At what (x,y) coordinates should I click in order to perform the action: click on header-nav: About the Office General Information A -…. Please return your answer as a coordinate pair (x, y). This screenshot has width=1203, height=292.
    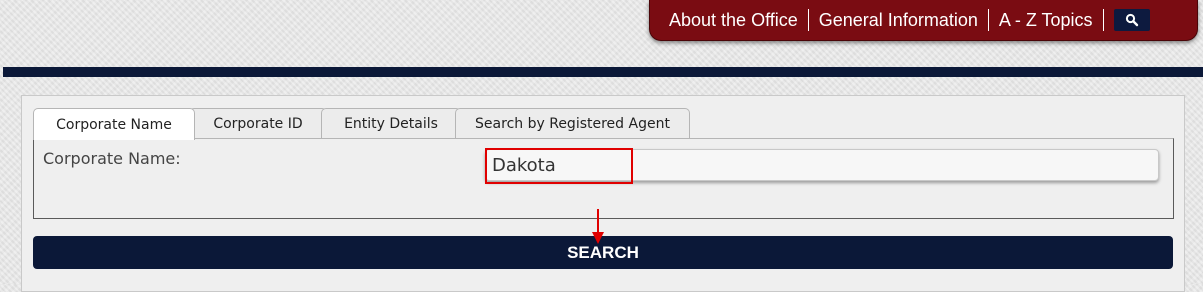
    Looking at the image, I should click on (923, 20).